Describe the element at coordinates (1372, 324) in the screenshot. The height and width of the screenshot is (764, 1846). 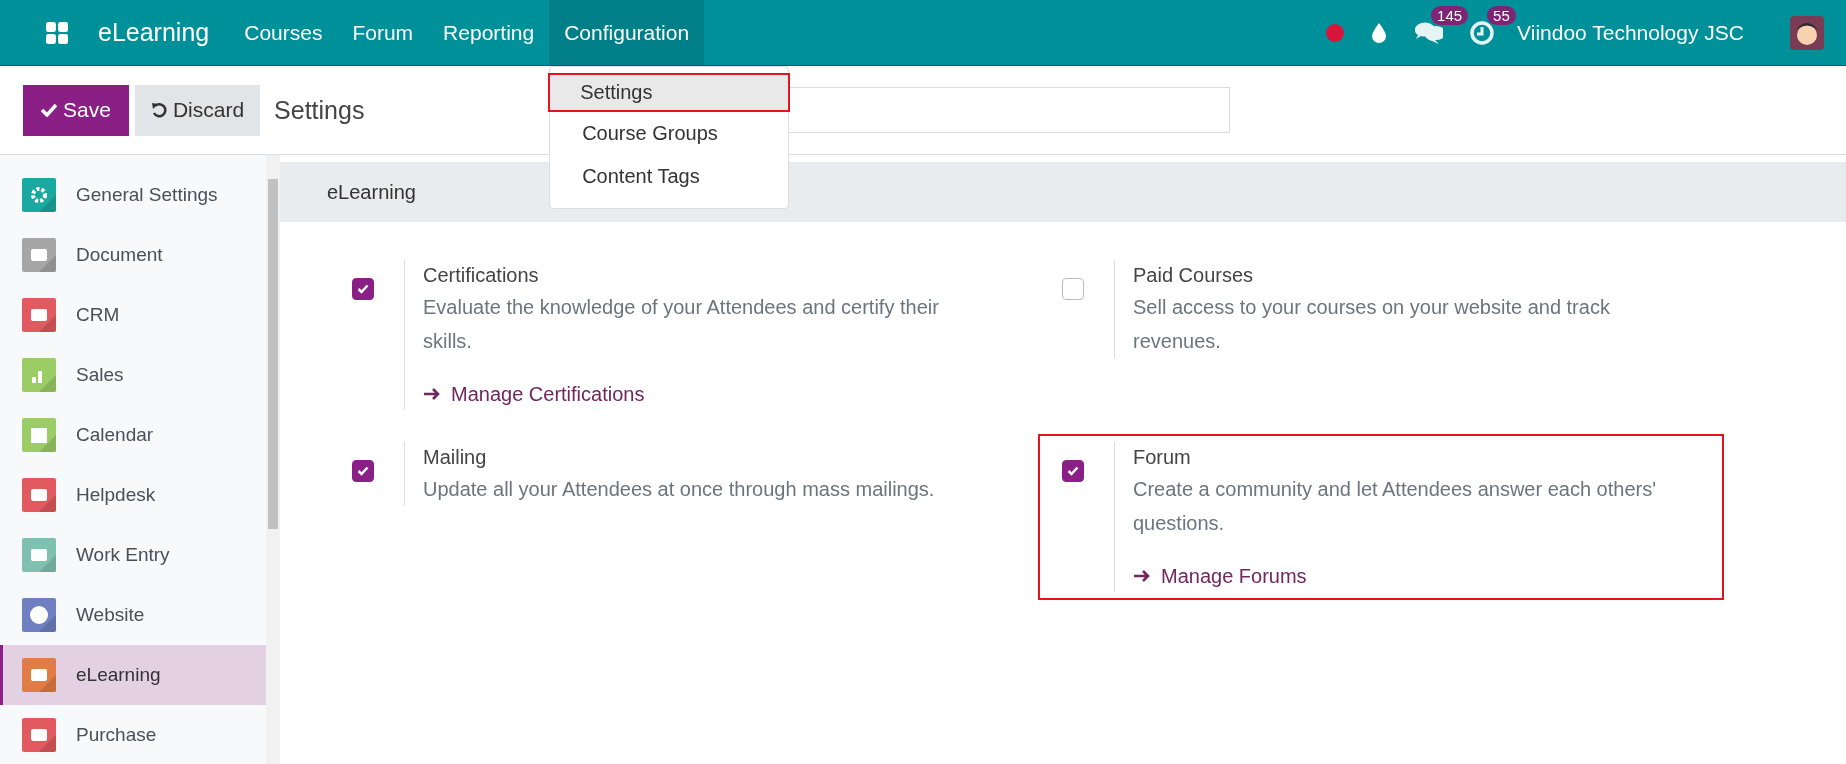
I see `setting-description: Sell access to your courses on your website and track revenues.` at that location.